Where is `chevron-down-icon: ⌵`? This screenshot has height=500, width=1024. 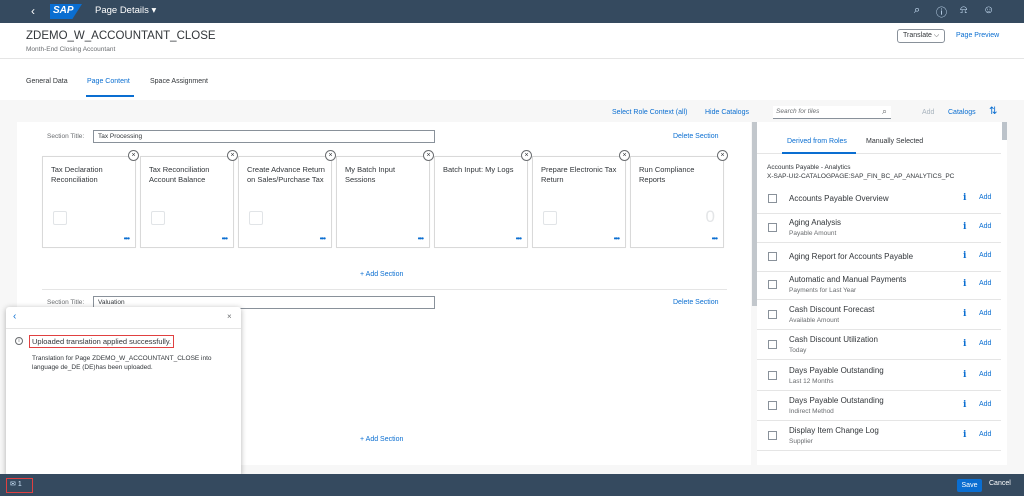 chevron-down-icon: ⌵ is located at coordinates (936, 35).